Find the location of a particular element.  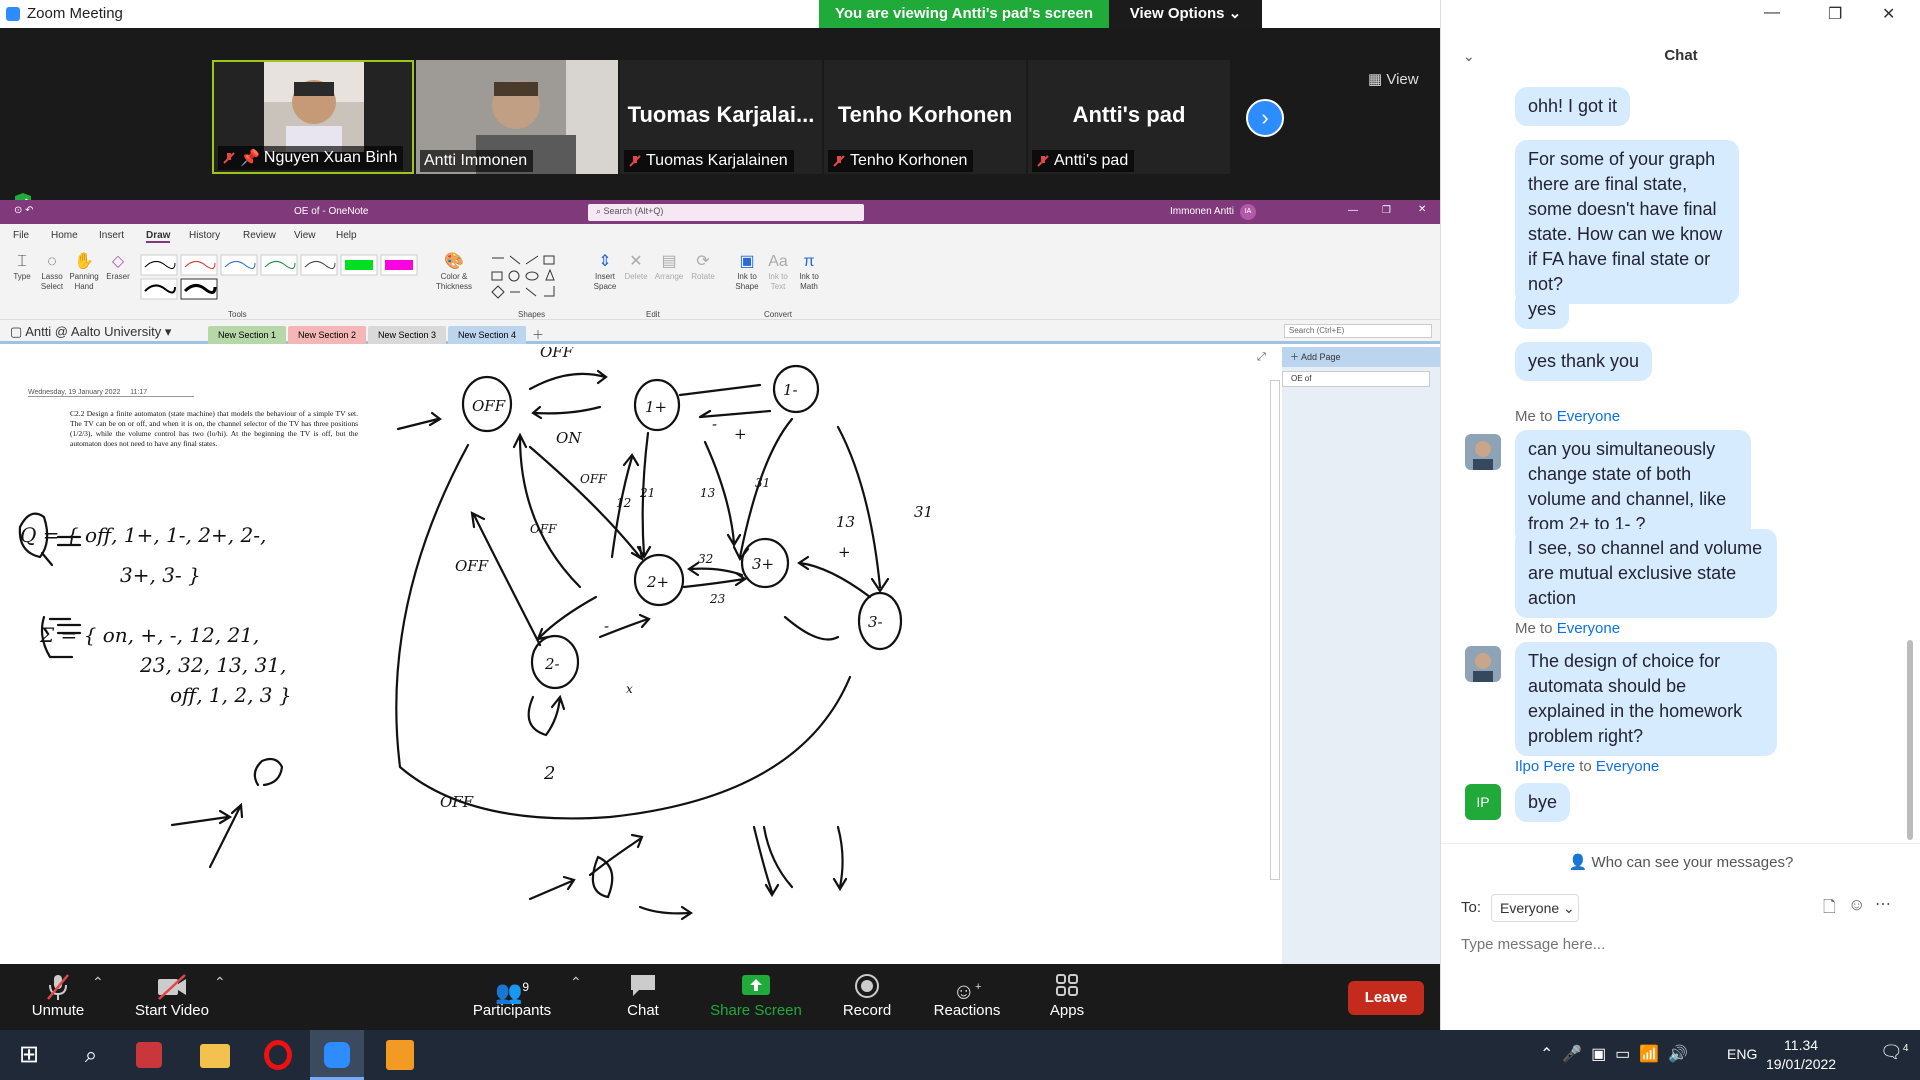

snipping-tool-icon is located at coordinates (149, 1055).